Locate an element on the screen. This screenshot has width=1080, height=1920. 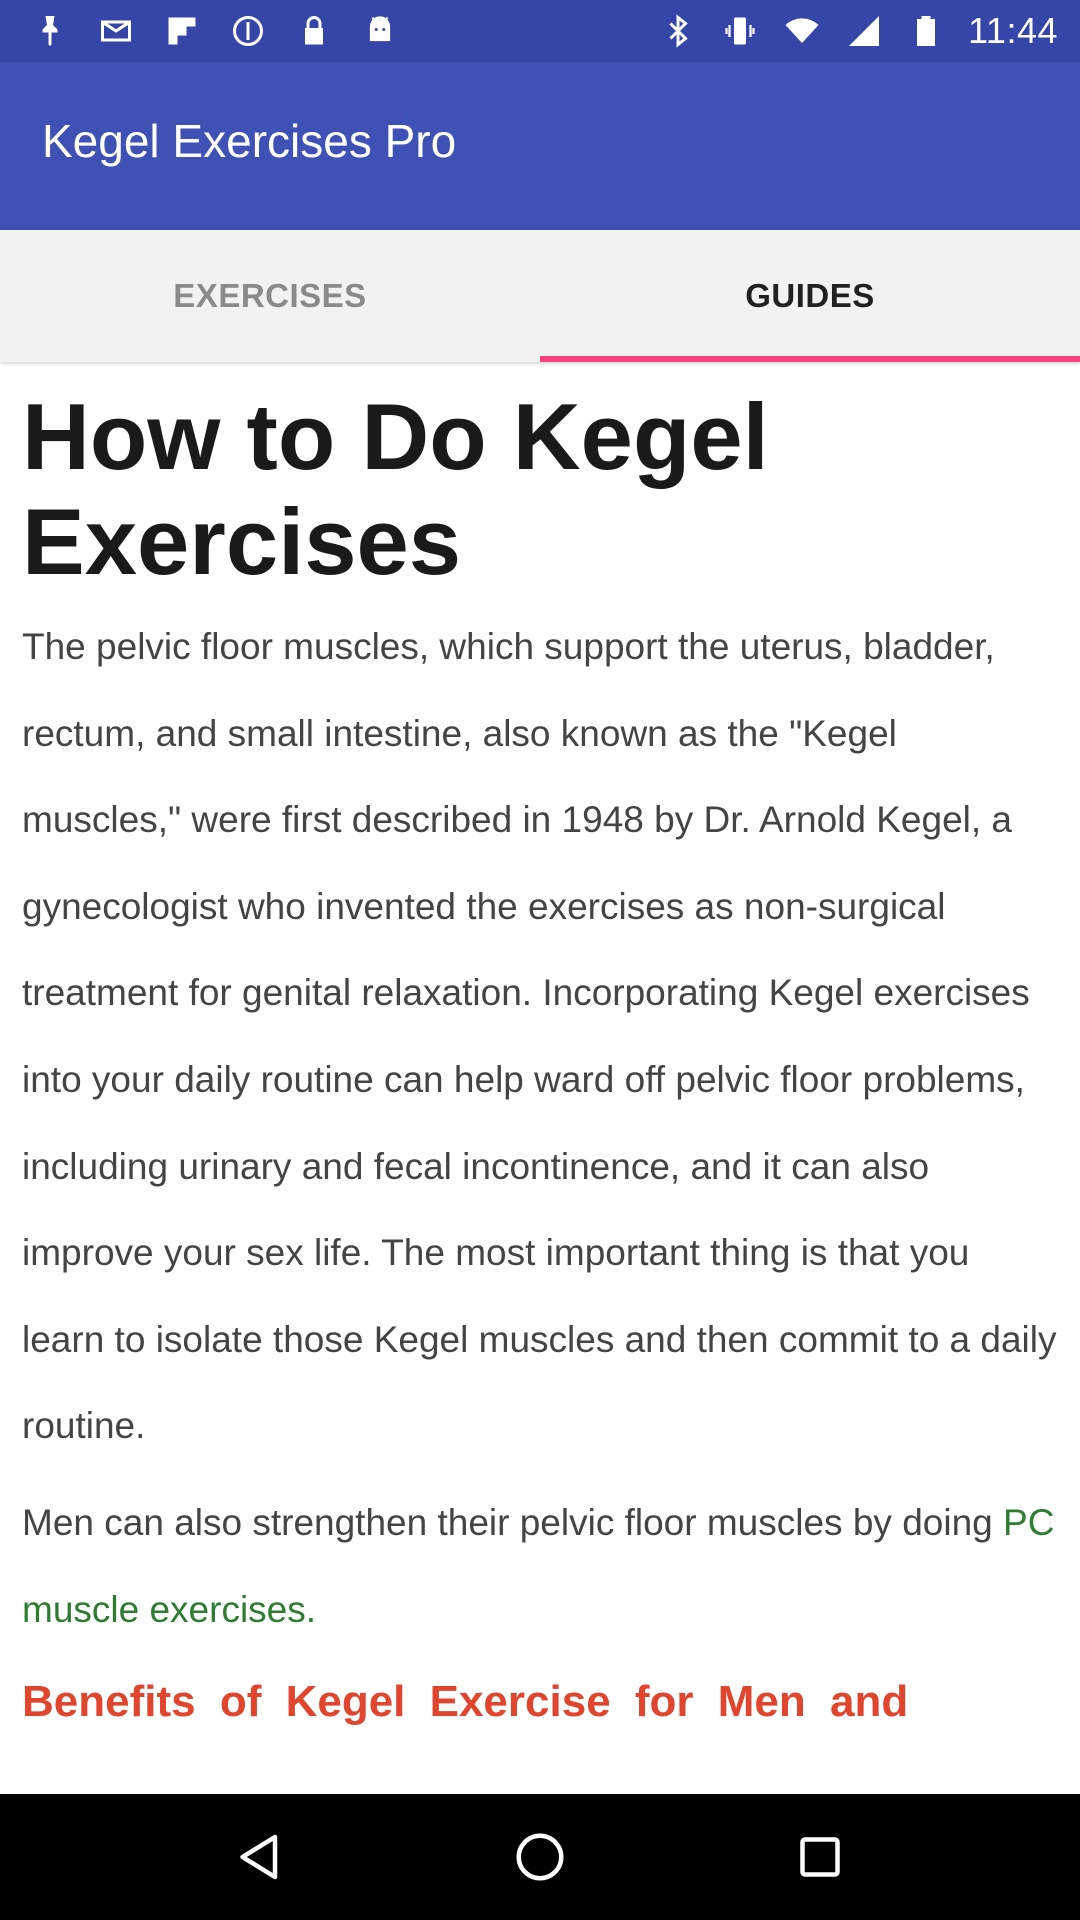
guide-title: How to Do Kegel Exercises is located at coordinates (395, 489).